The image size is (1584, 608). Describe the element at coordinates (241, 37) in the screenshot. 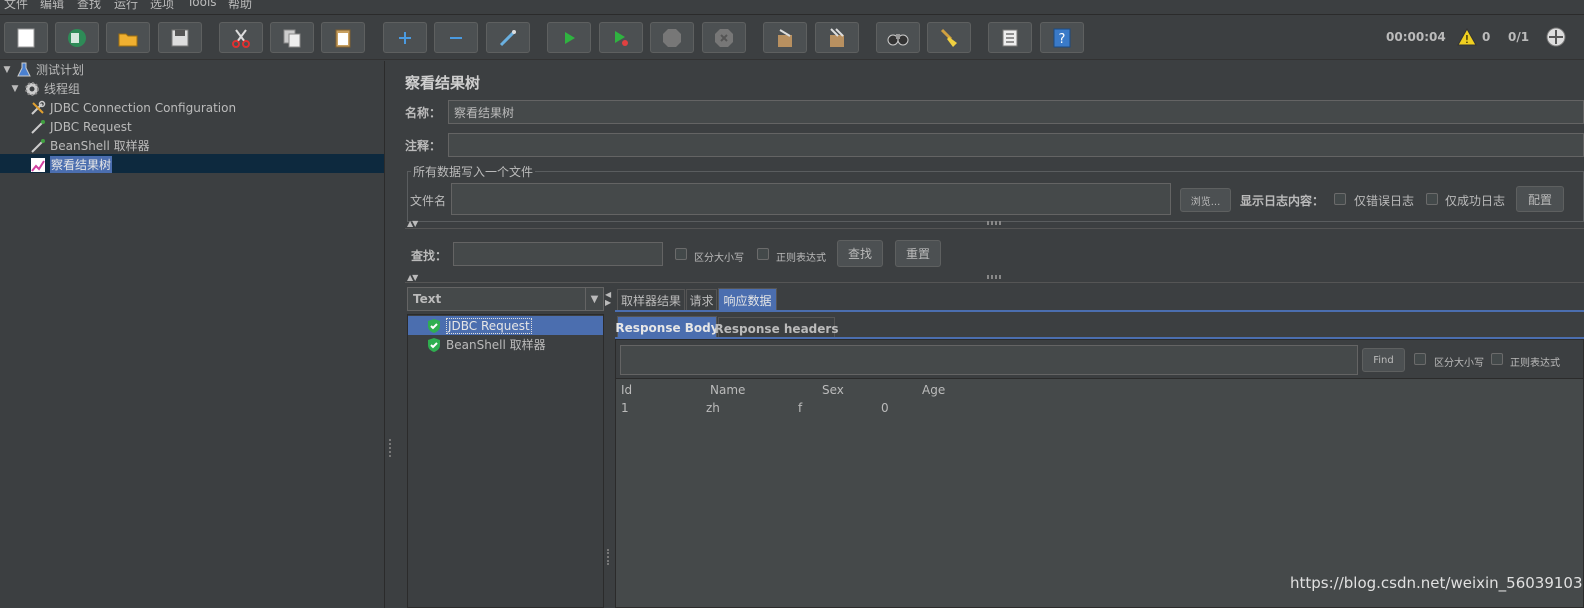

I see `cut-button` at that location.